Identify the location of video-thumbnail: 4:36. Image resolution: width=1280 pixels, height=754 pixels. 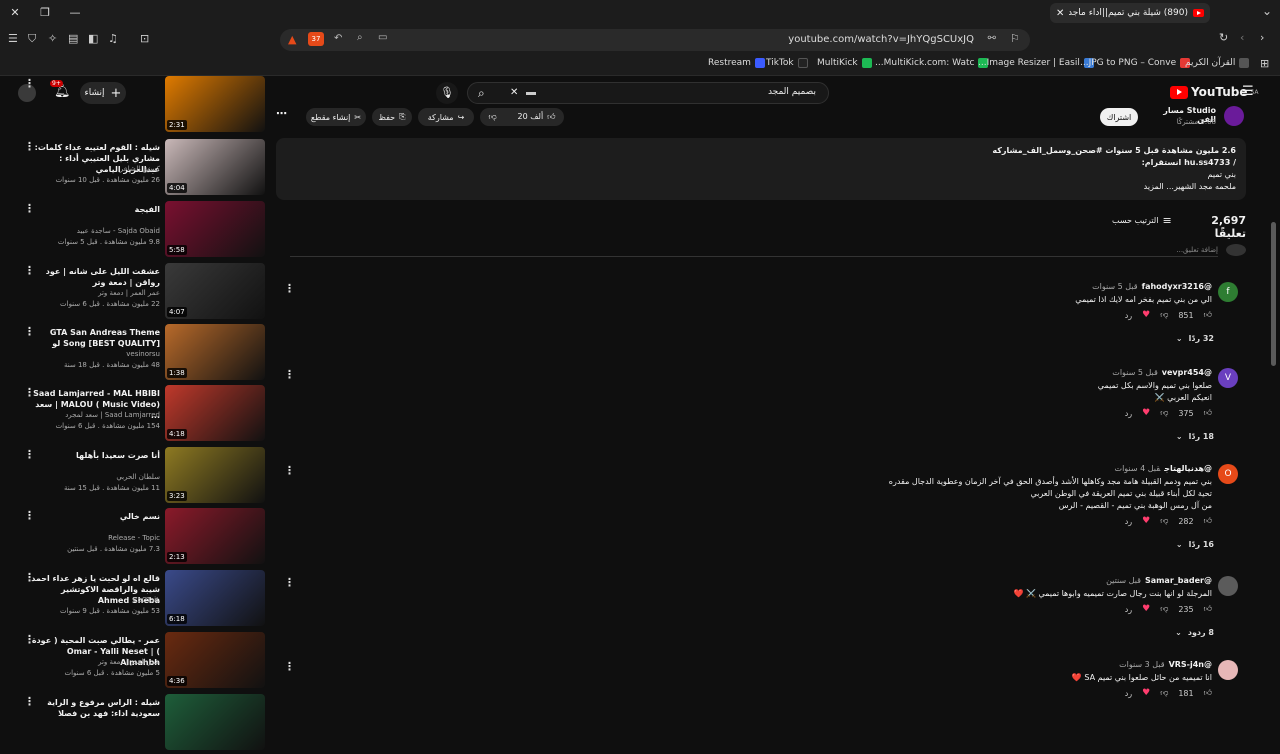
(215, 660).